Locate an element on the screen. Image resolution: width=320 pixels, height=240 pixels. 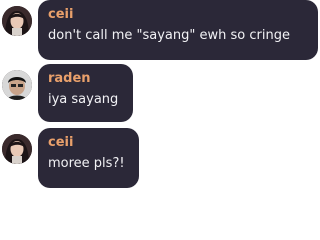
avatar-raden is located at coordinates (17, 85).